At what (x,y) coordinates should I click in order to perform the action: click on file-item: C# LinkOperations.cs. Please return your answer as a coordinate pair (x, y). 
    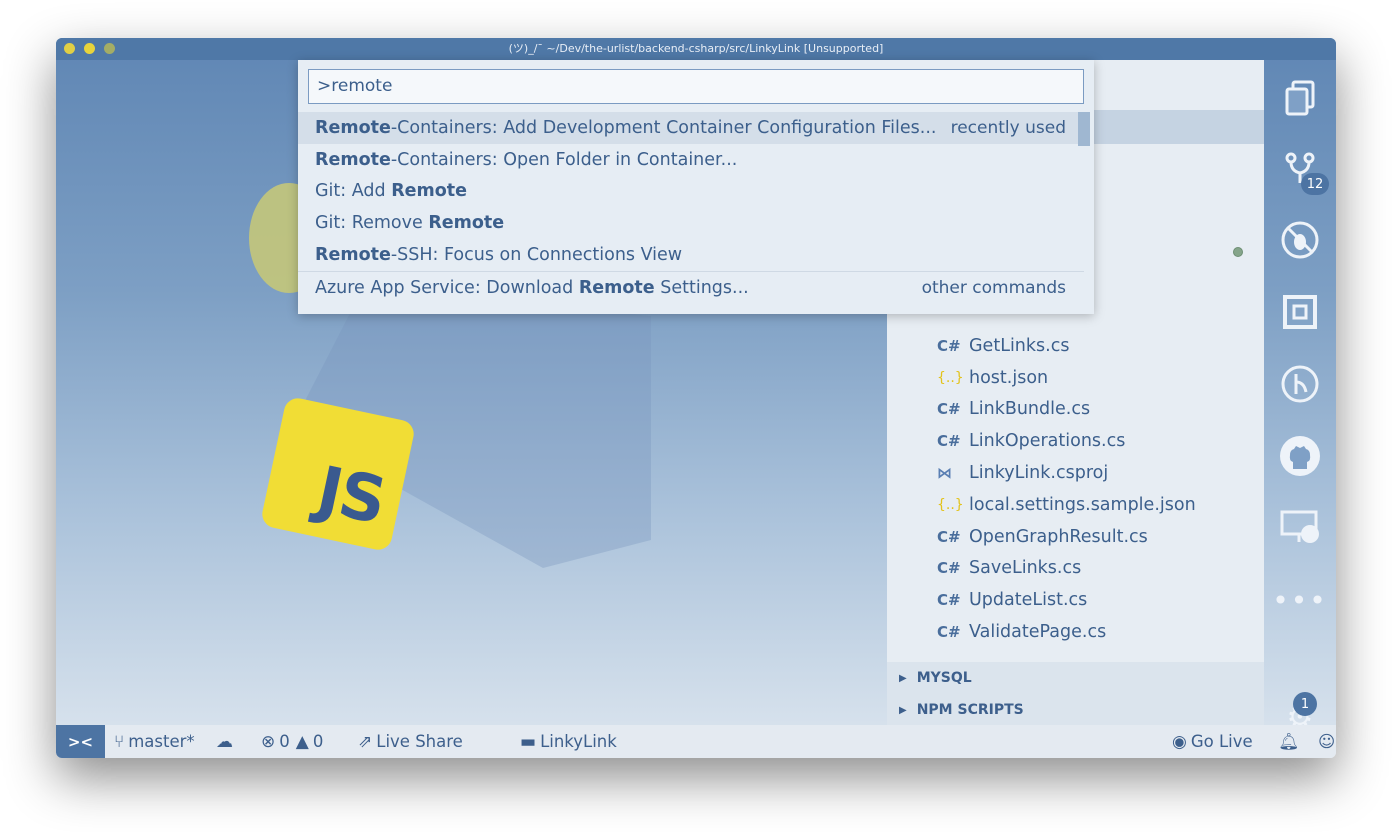
    Looking at the image, I should click on (1075, 441).